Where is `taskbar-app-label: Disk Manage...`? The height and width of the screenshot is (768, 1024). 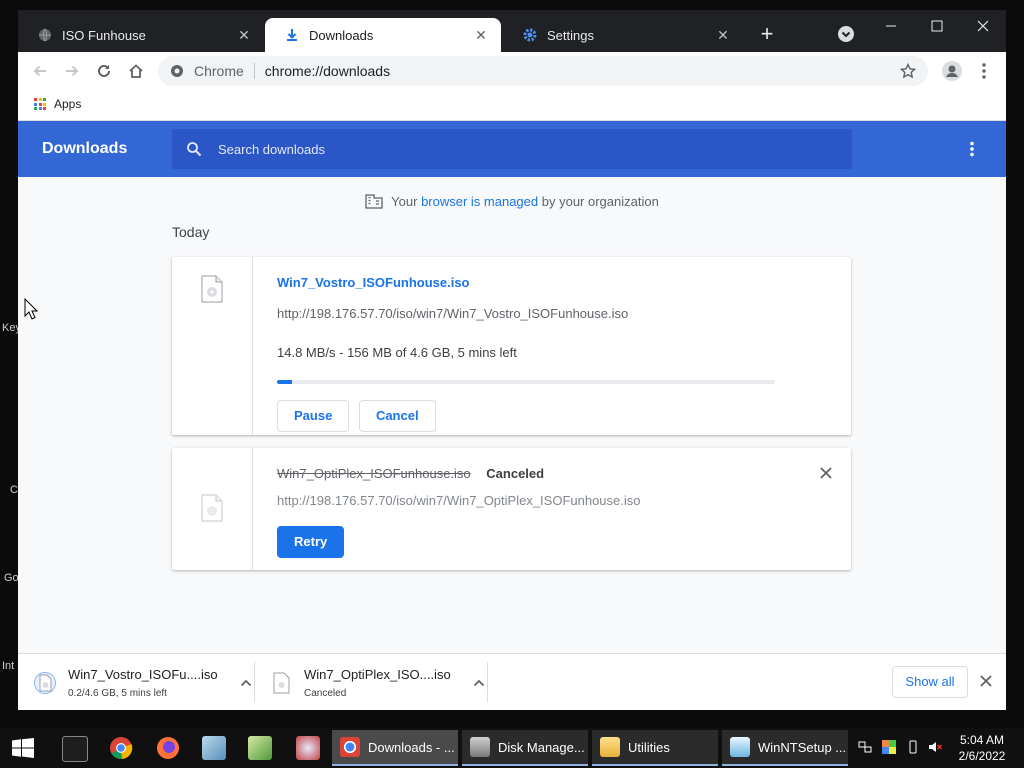
taskbar-app-label: Disk Manage... is located at coordinates (541, 747).